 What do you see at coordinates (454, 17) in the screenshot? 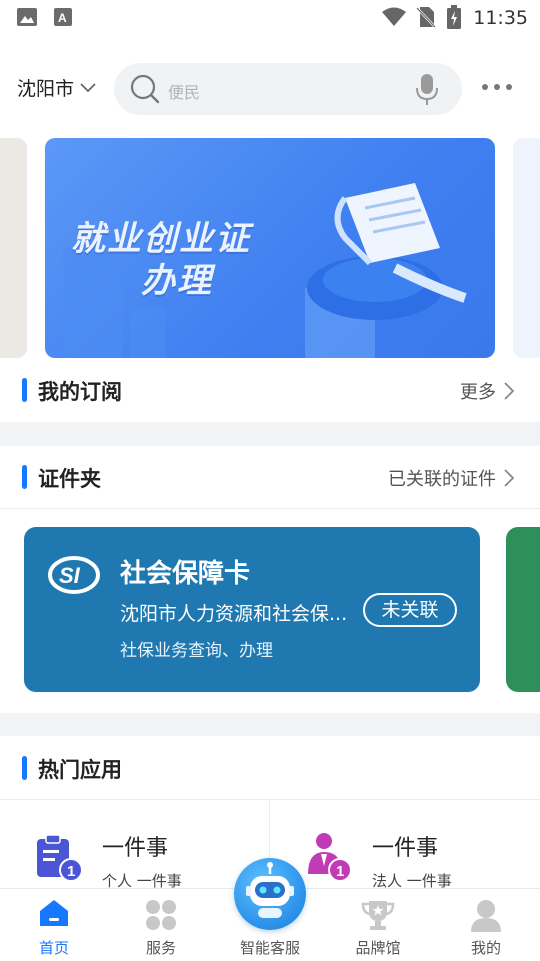
I see `battery-charging-icon` at bounding box center [454, 17].